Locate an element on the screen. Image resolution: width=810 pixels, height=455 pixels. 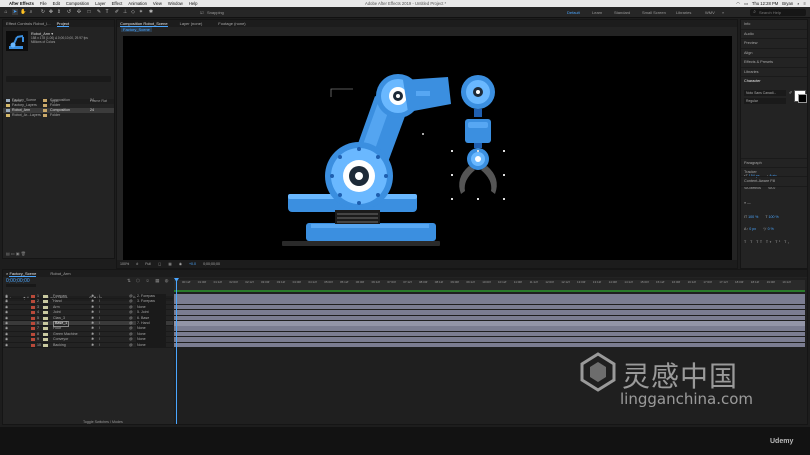
comp-timecode: 0;00;00;00 is located at coordinates (211, 264).